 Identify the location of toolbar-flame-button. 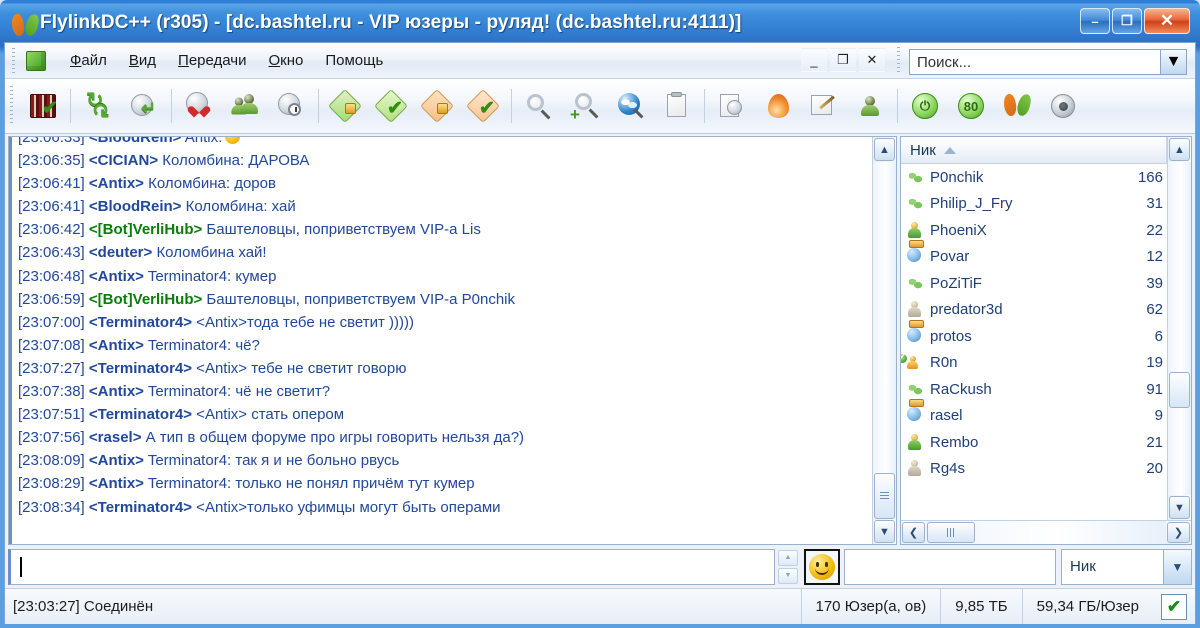
(778, 106).